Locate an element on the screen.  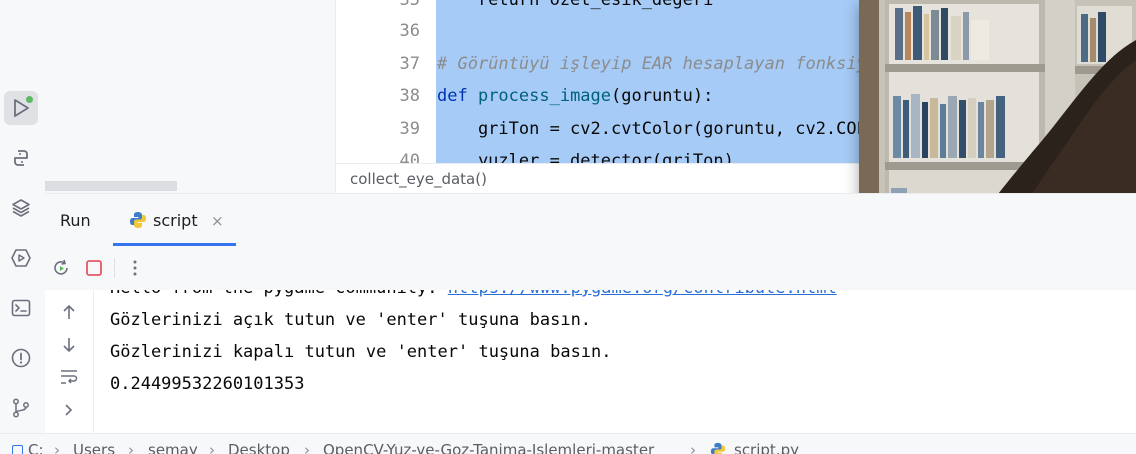
soft-wrap-button is located at coordinates (69, 377).